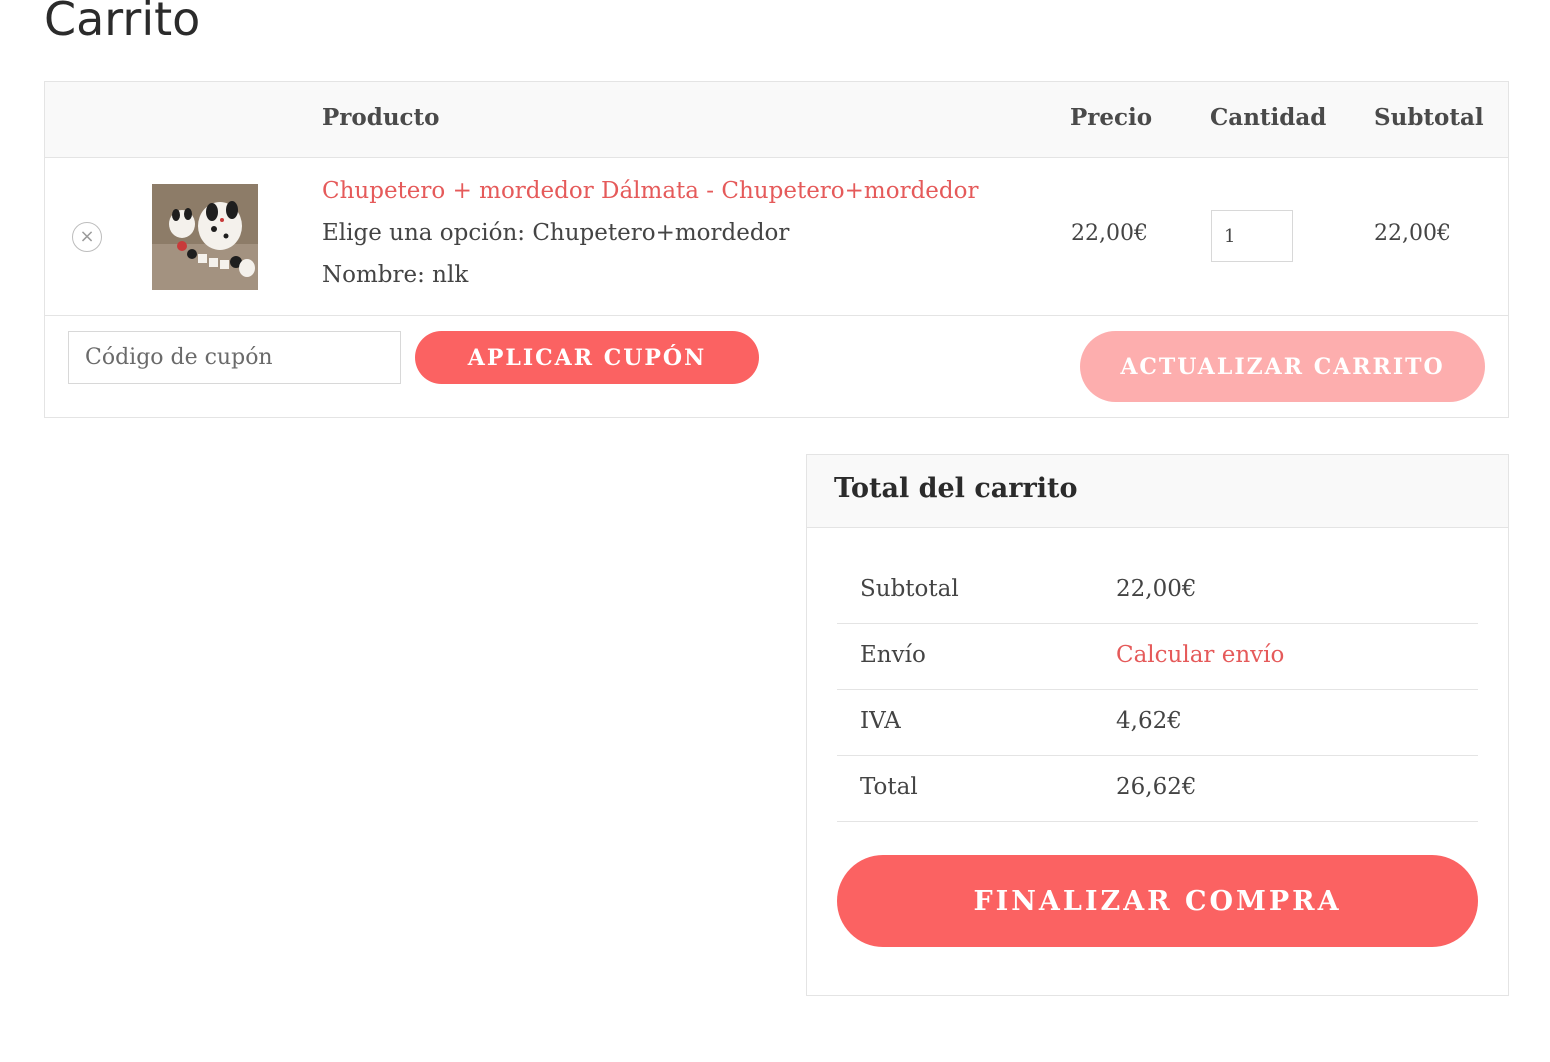 The width and height of the screenshot is (1550, 1062). Describe the element at coordinates (880, 721) in the screenshot. I see `totals-label: IVA` at that location.